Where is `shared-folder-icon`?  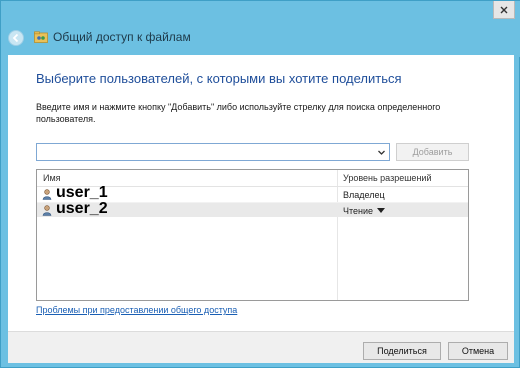 shared-folder-icon is located at coordinates (41, 37).